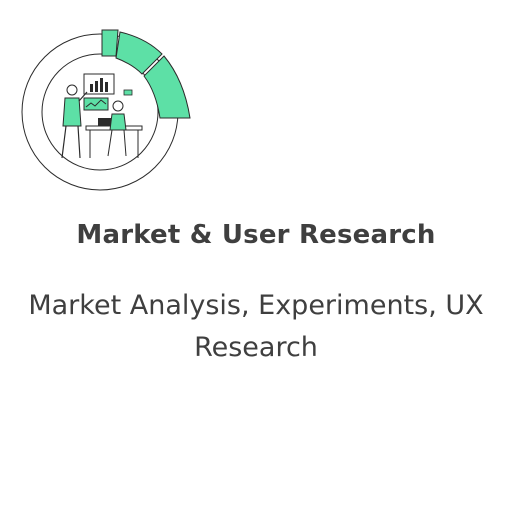  I want to click on card-title: Market & User Research, so click(256, 235).